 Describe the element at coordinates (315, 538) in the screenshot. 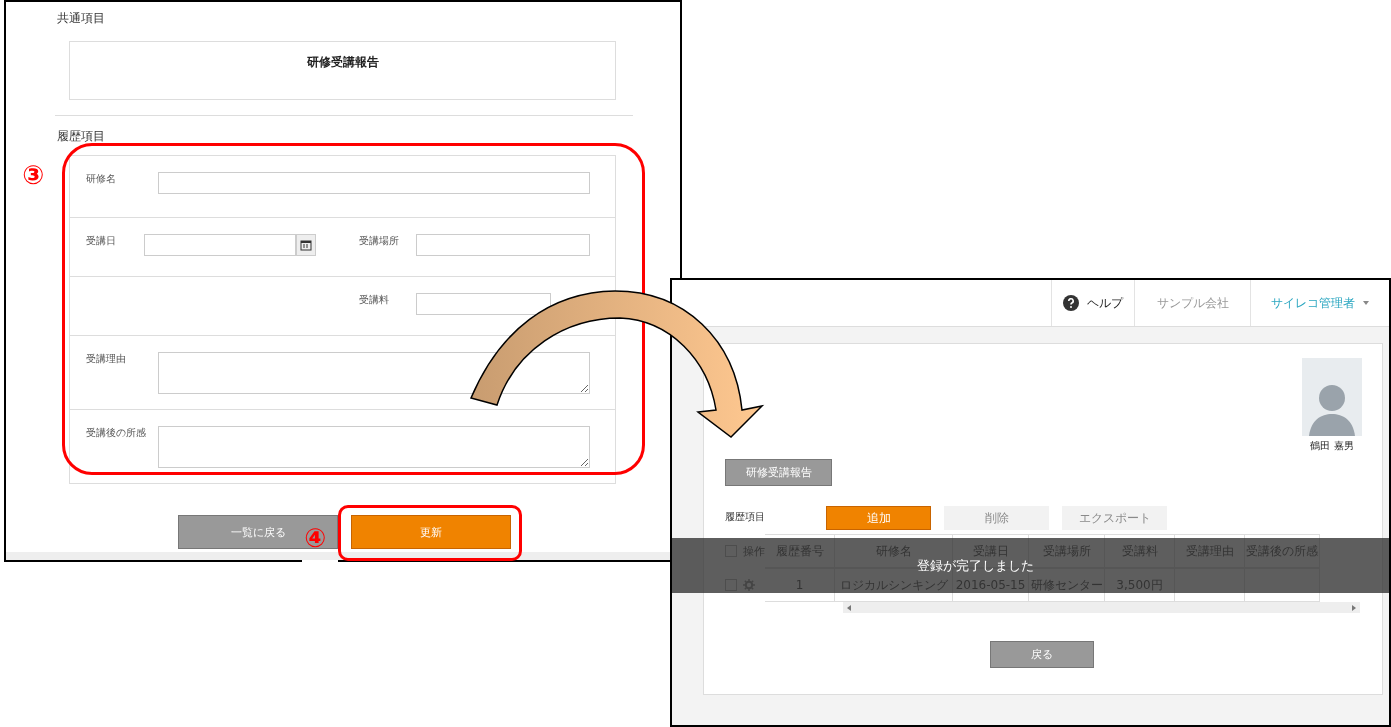

I see `step-number: ④` at that location.